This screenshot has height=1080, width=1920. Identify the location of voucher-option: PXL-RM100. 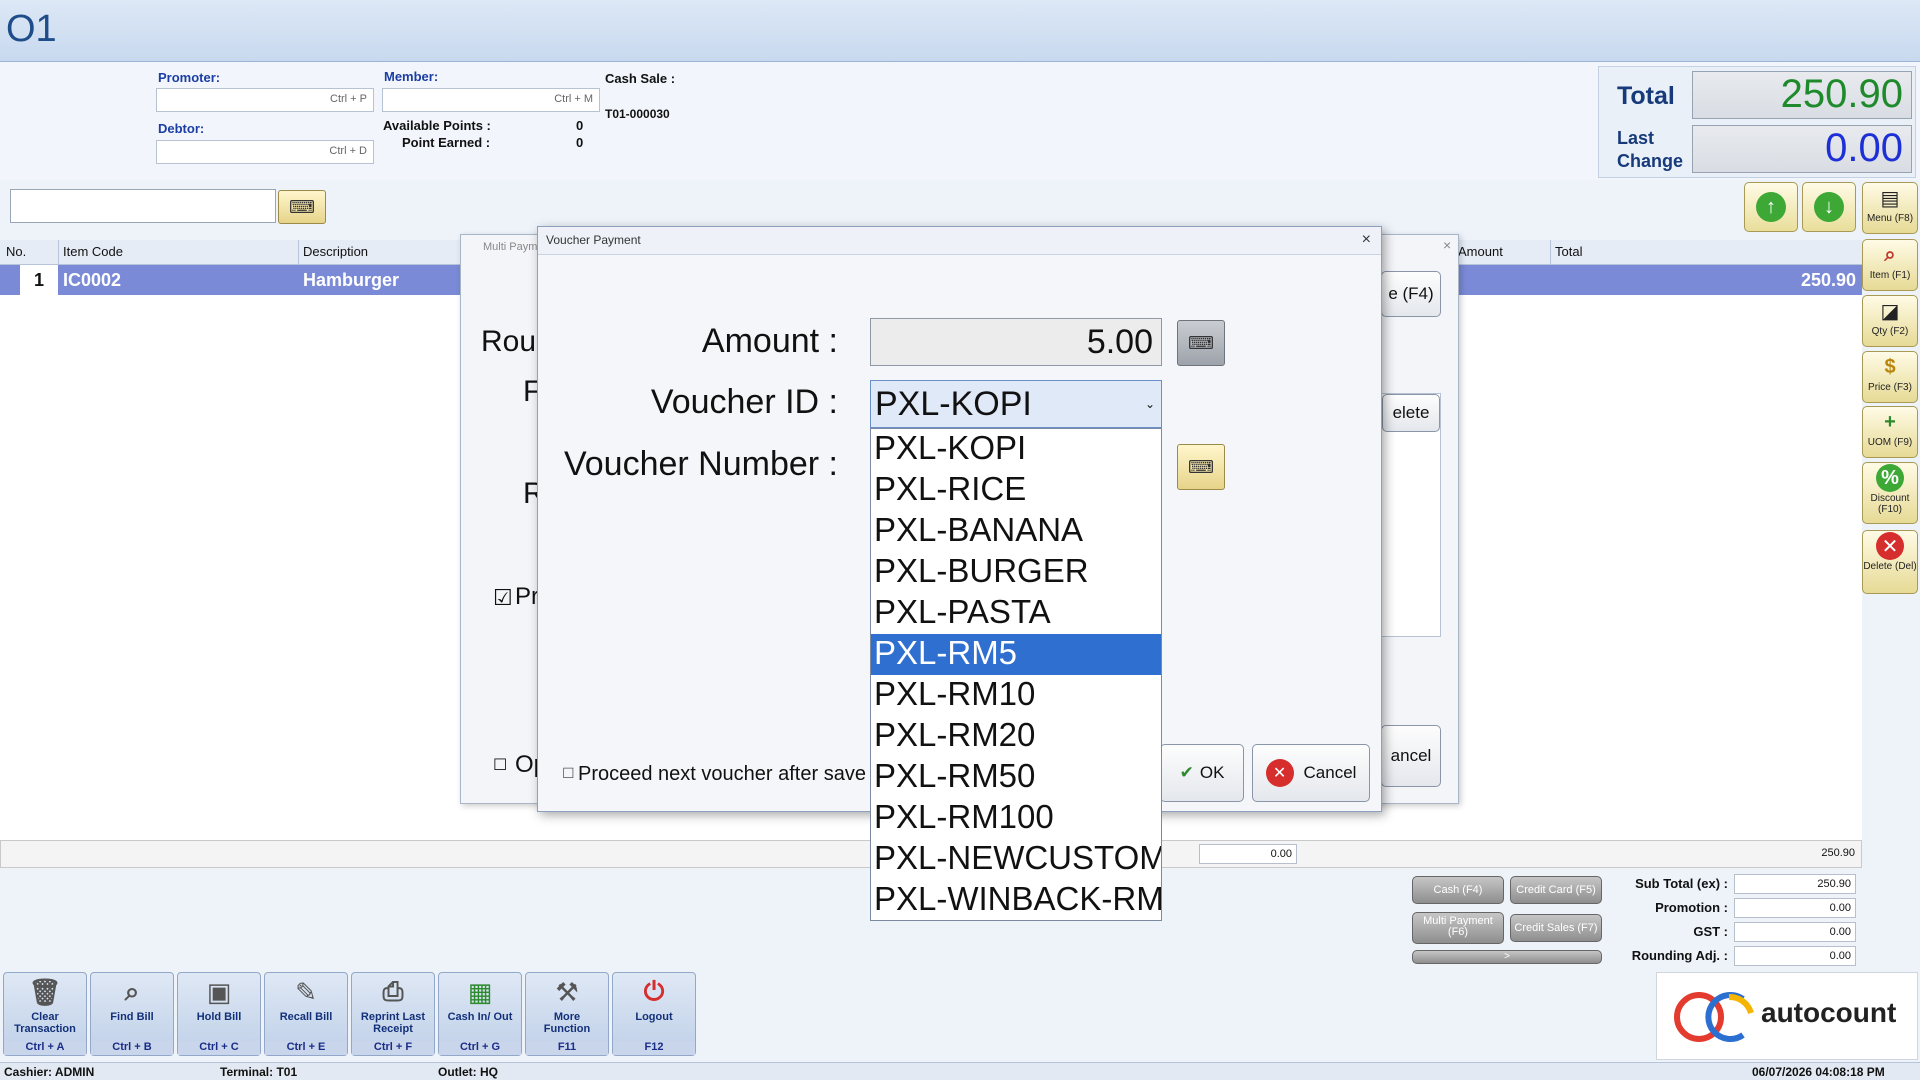
(1016, 818).